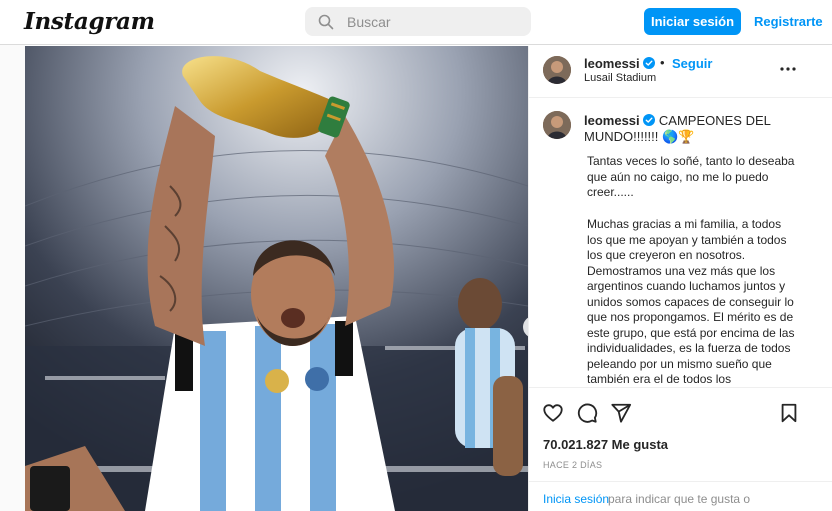 The height and width of the screenshot is (511, 832). I want to click on caption-line: este grupo, que está por encima de las, so click(691, 332).